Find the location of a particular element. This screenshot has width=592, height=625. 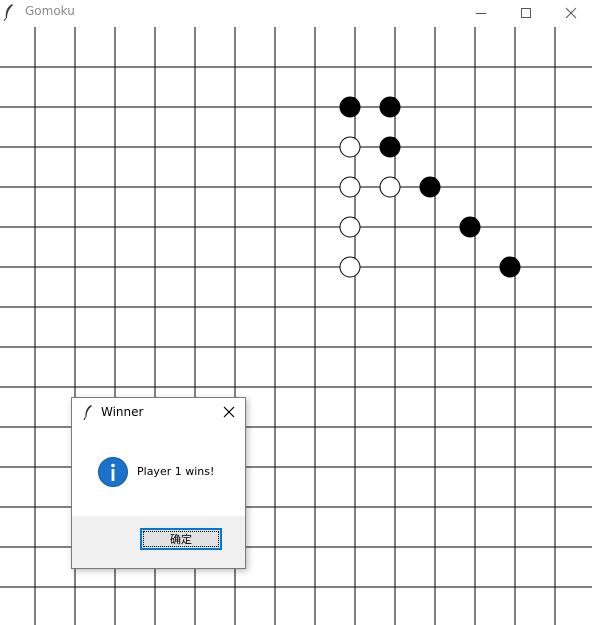

dialog-footer: 确定 is located at coordinates (158, 542).